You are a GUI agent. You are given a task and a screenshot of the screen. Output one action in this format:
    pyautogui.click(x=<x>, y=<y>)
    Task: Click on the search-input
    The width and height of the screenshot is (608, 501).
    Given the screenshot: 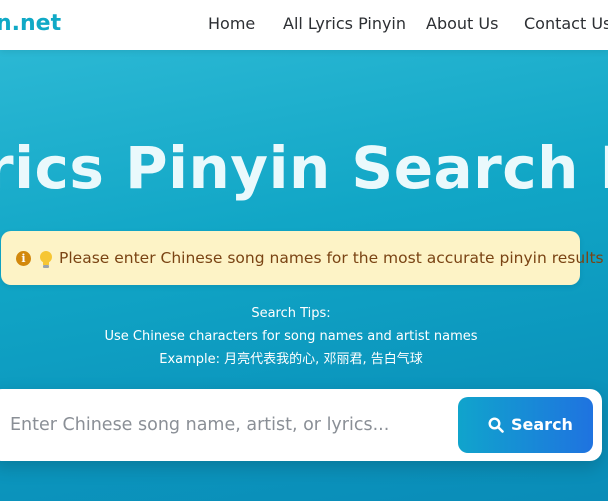 What is the action you would take?
    pyautogui.click(x=230, y=425)
    